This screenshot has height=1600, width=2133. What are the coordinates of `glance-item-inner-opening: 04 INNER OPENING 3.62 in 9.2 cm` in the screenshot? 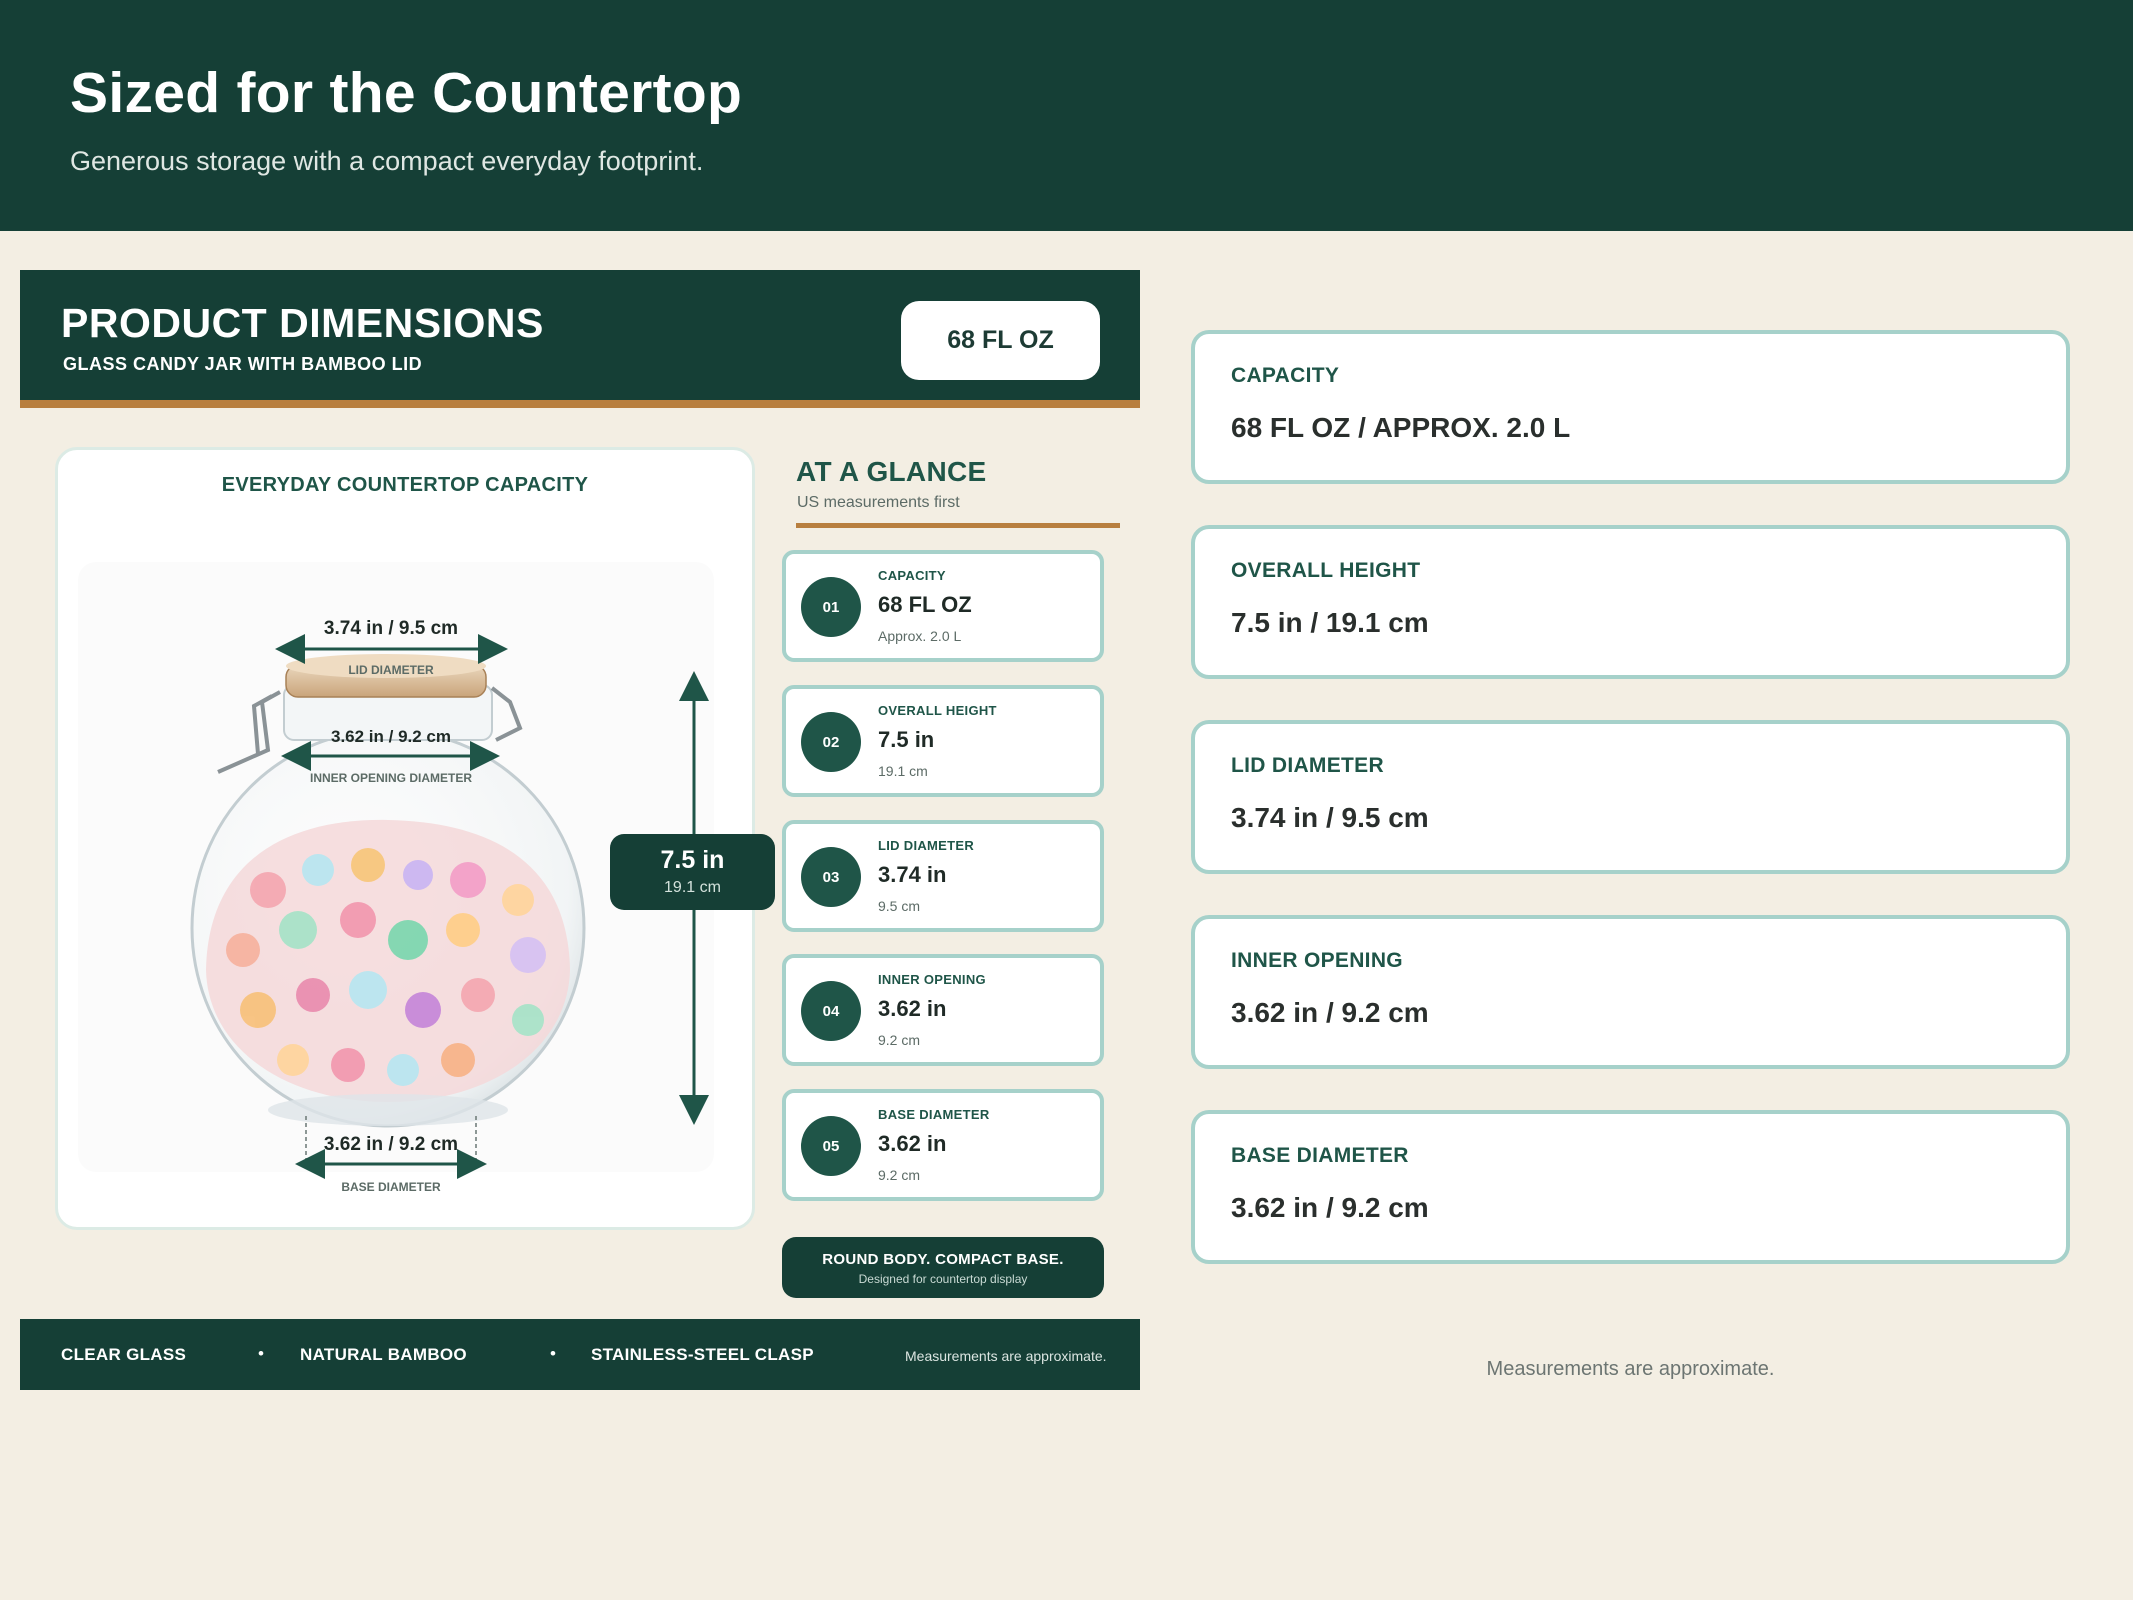 It's located at (943, 1010).